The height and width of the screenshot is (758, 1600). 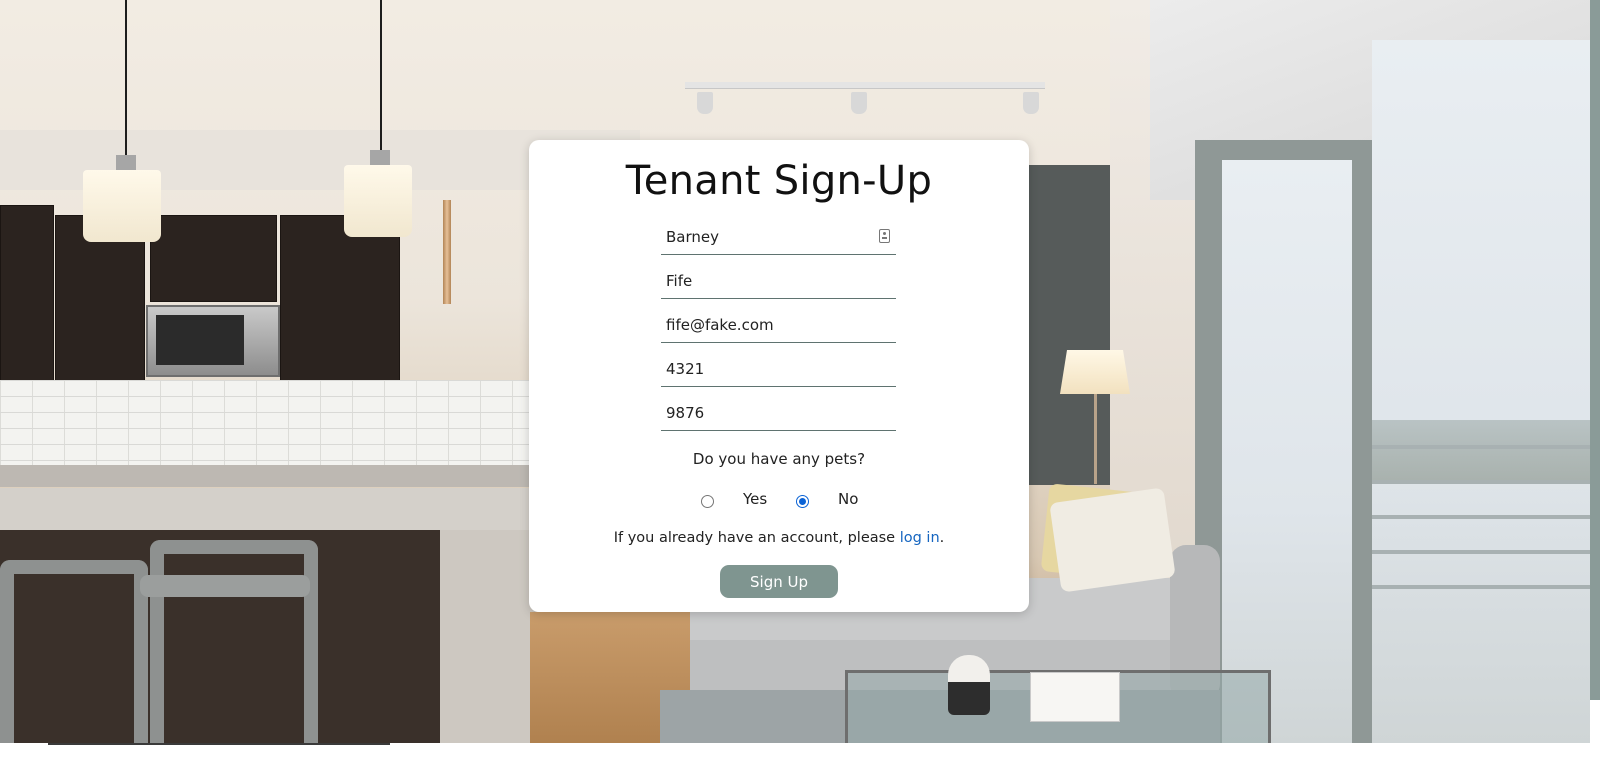 What do you see at coordinates (848, 499) in the screenshot?
I see `pets-no-label: No` at bounding box center [848, 499].